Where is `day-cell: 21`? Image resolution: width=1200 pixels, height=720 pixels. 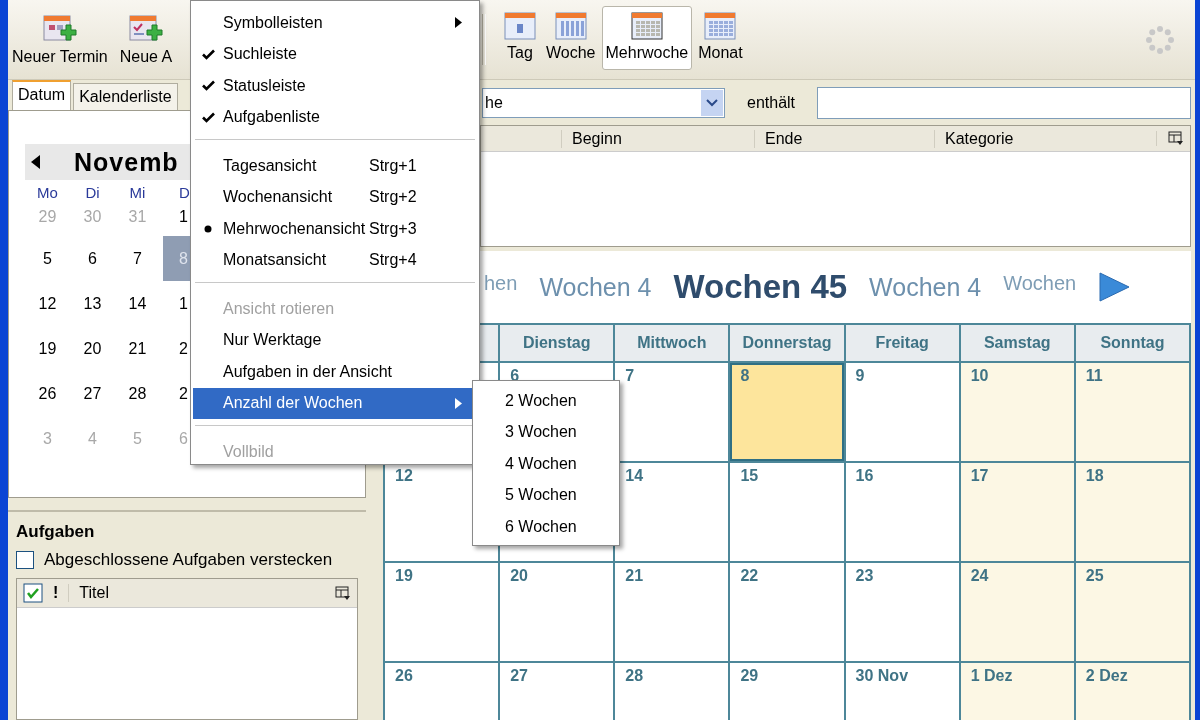
day-cell: 21 is located at coordinates (672, 612).